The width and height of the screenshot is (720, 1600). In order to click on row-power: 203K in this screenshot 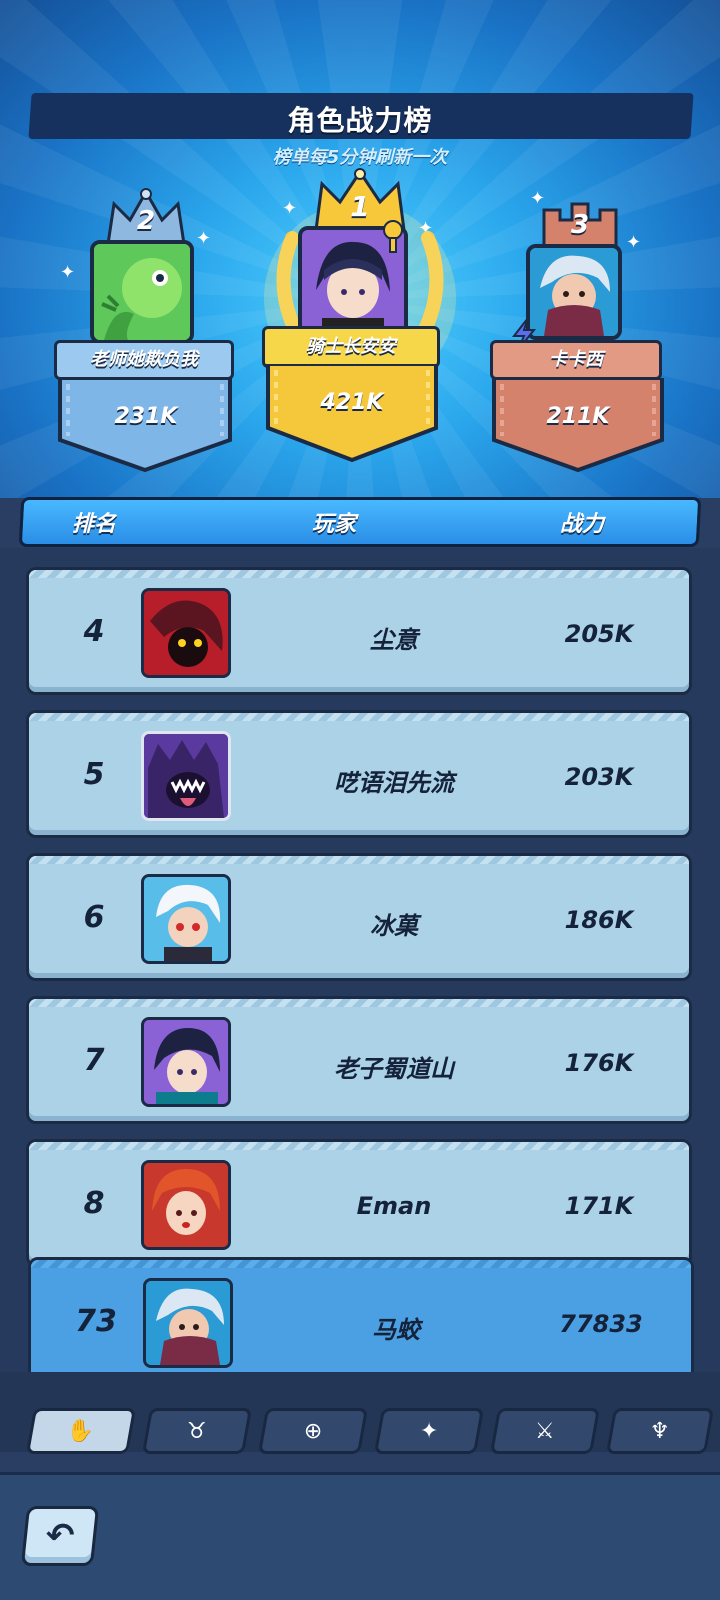, I will do `click(599, 777)`.